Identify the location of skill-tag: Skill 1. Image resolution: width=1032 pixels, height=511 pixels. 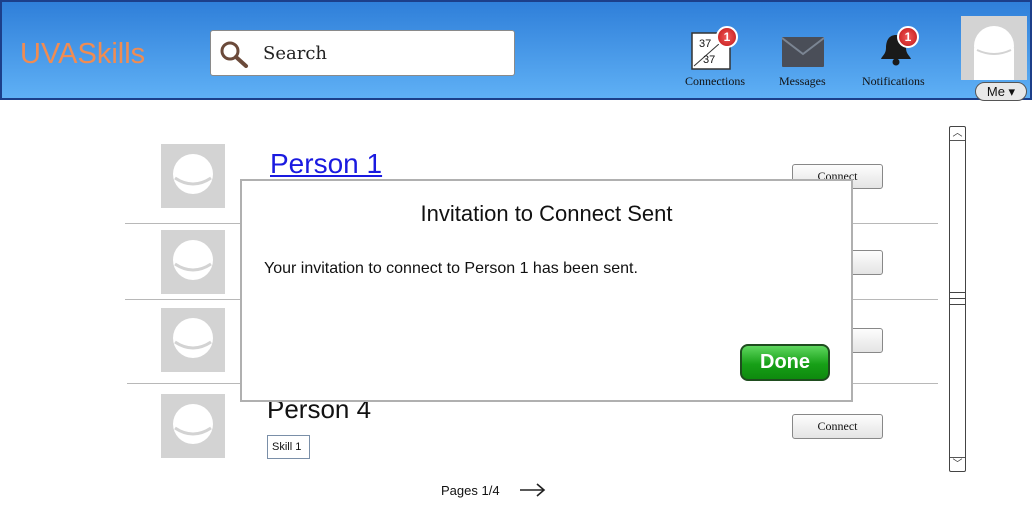
(288, 447).